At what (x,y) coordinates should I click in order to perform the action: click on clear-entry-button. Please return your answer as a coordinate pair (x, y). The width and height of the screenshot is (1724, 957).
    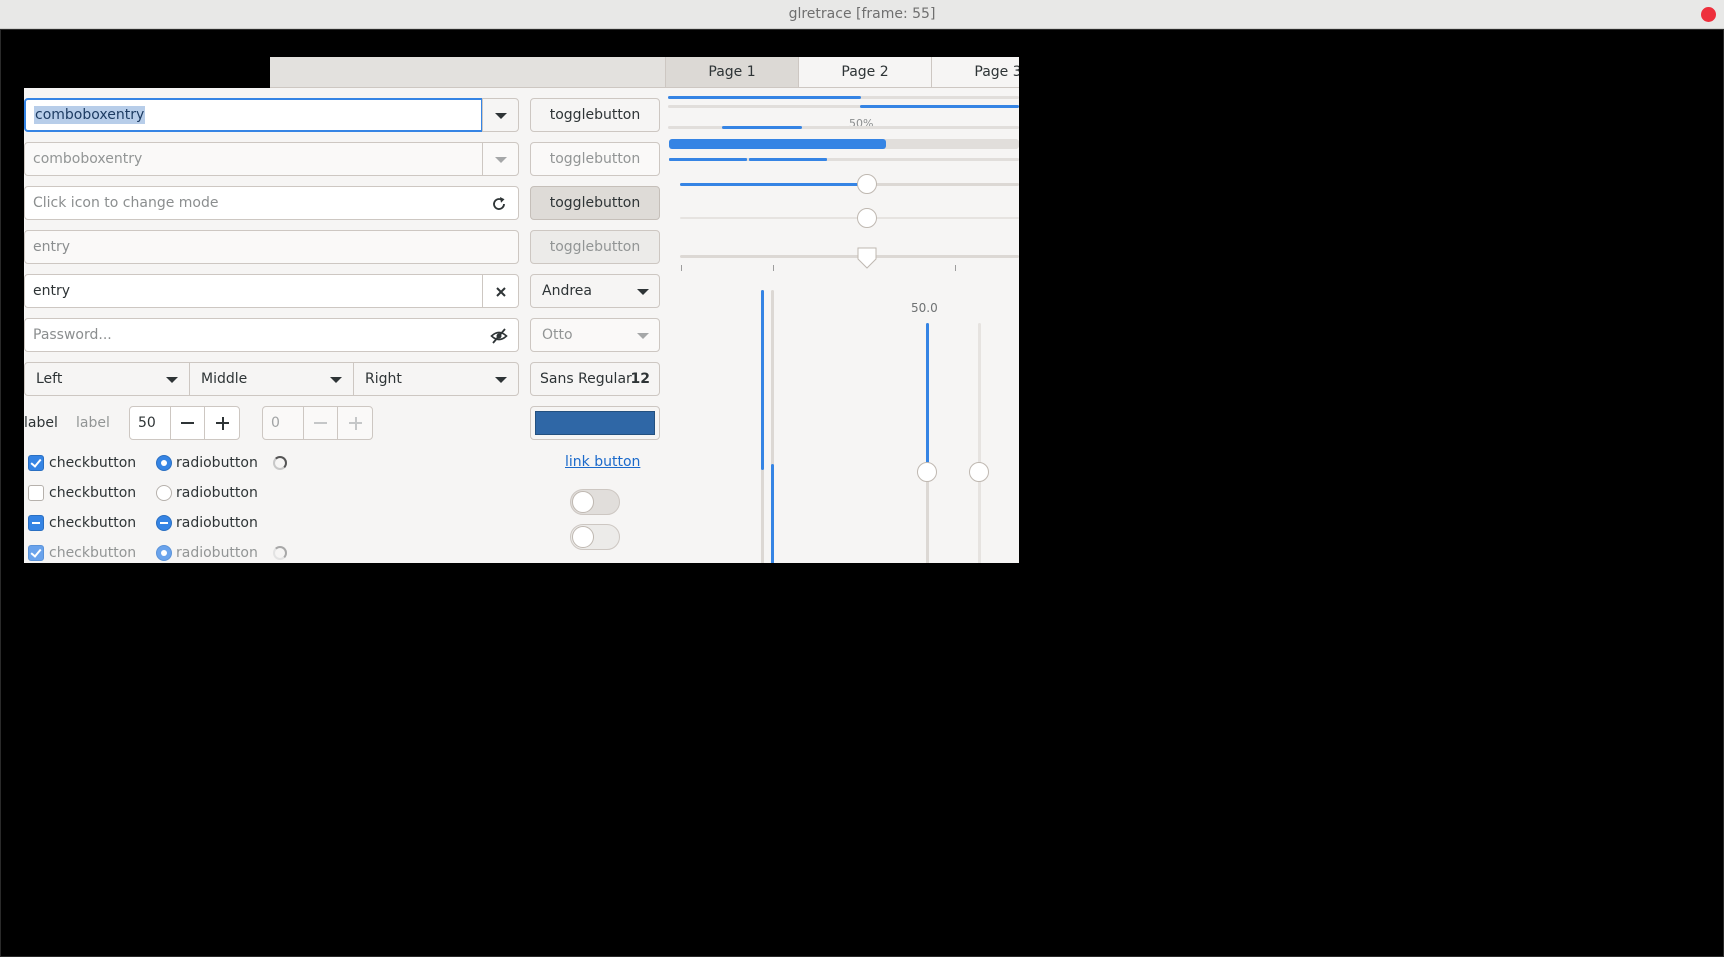
    Looking at the image, I should click on (500, 291).